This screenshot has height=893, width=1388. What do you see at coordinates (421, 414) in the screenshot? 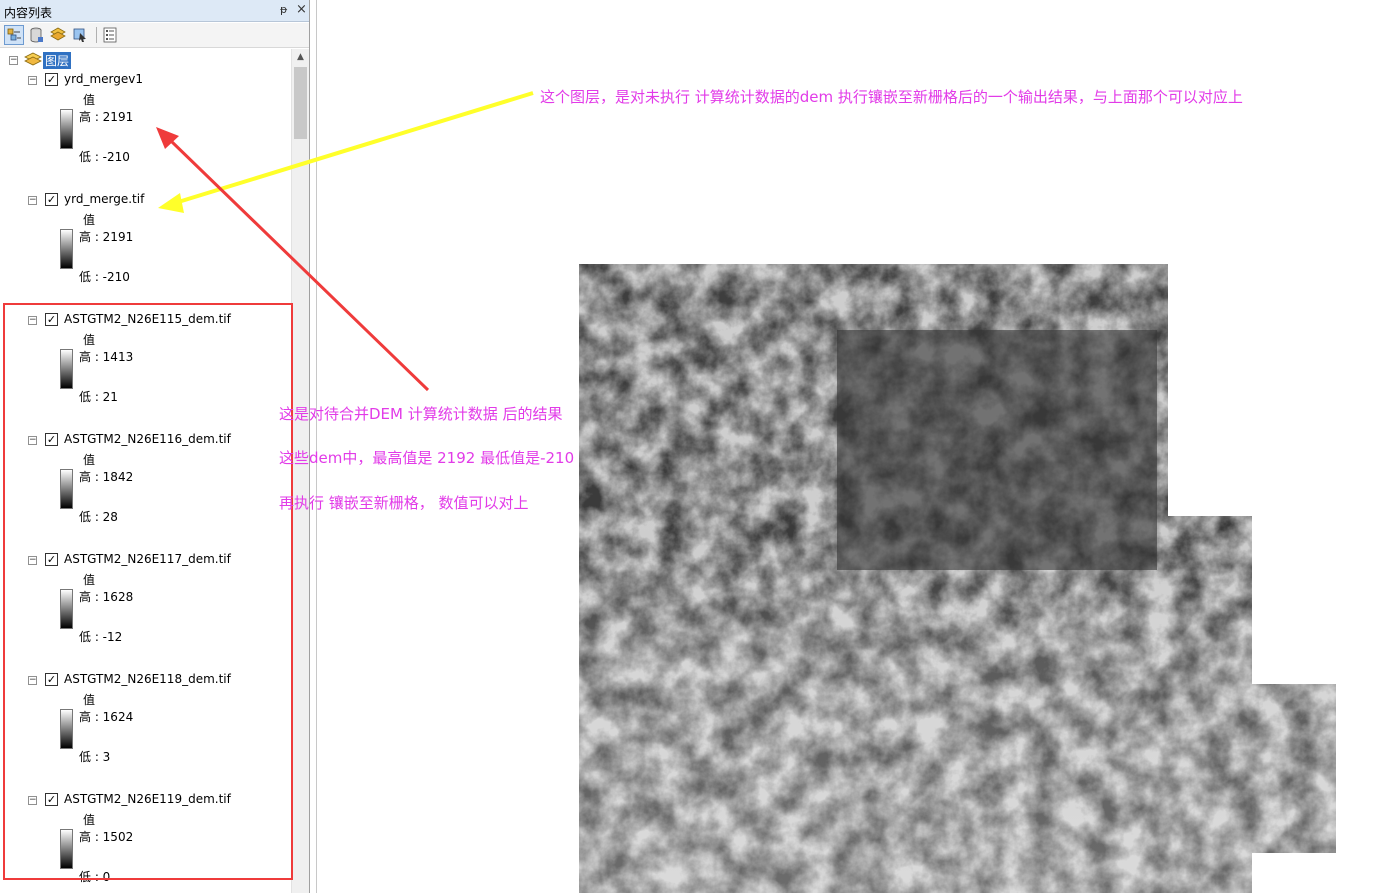
I see `annotation-text-1: 这是对待合并DEM 计算统计数据 后的结果` at bounding box center [421, 414].